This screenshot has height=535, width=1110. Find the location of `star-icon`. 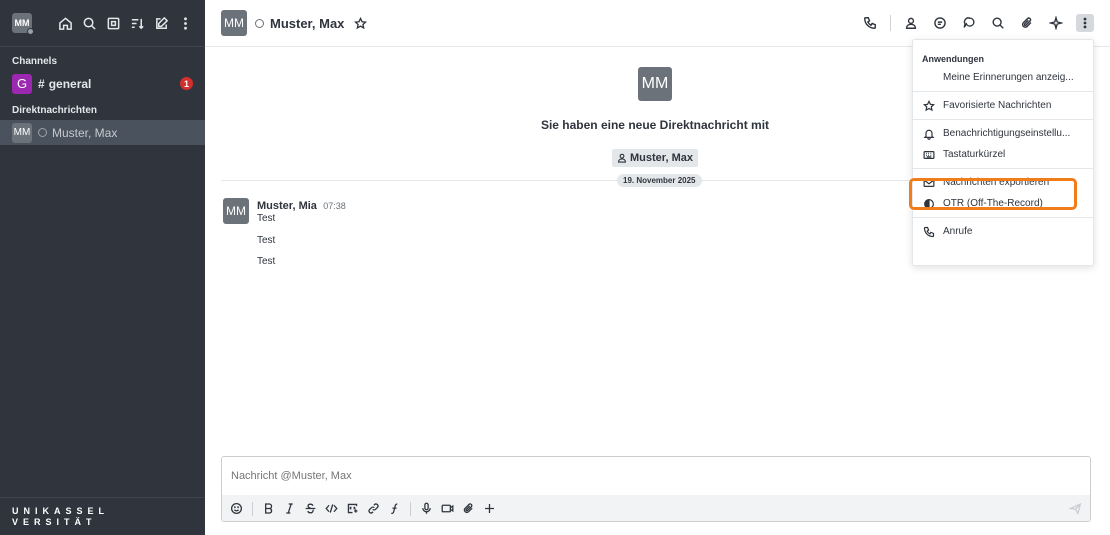

star-icon is located at coordinates (928, 105).